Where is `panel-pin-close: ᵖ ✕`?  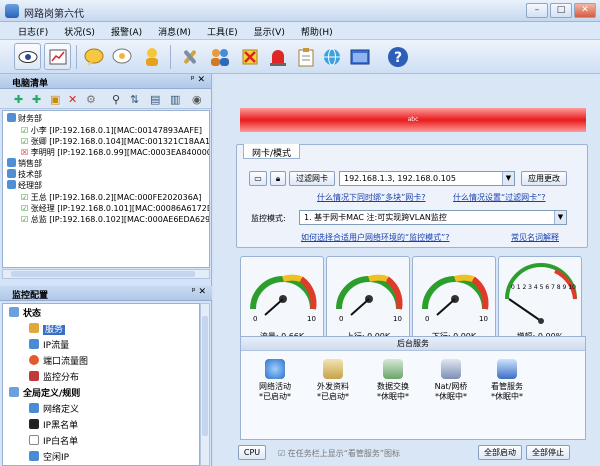
panel-pin-close: ᵖ ✕ is located at coordinates (198, 80).